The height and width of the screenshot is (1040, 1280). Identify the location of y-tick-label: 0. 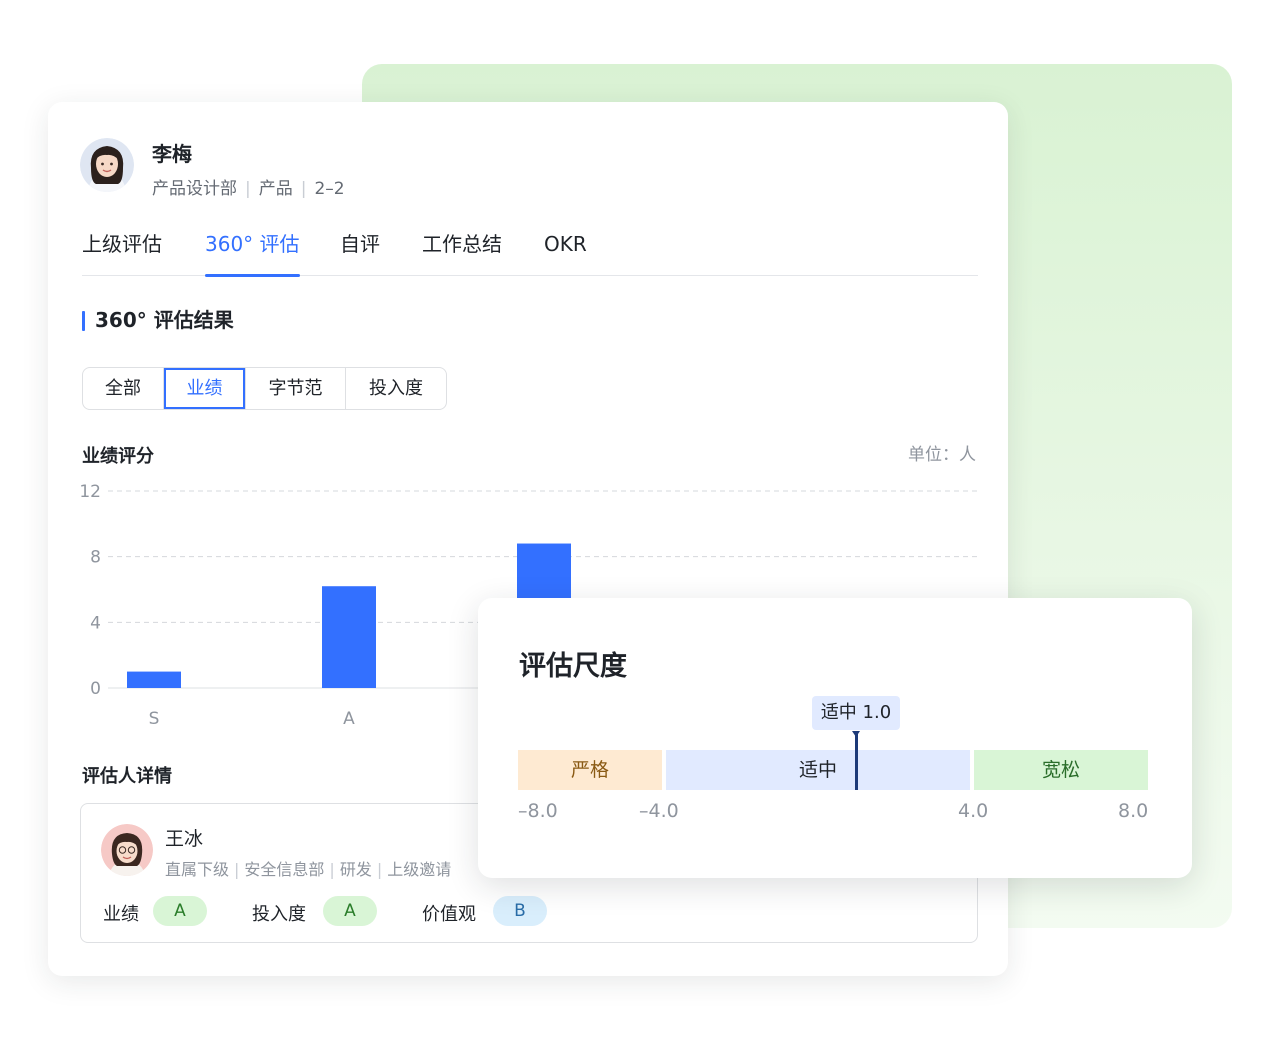
(95, 689).